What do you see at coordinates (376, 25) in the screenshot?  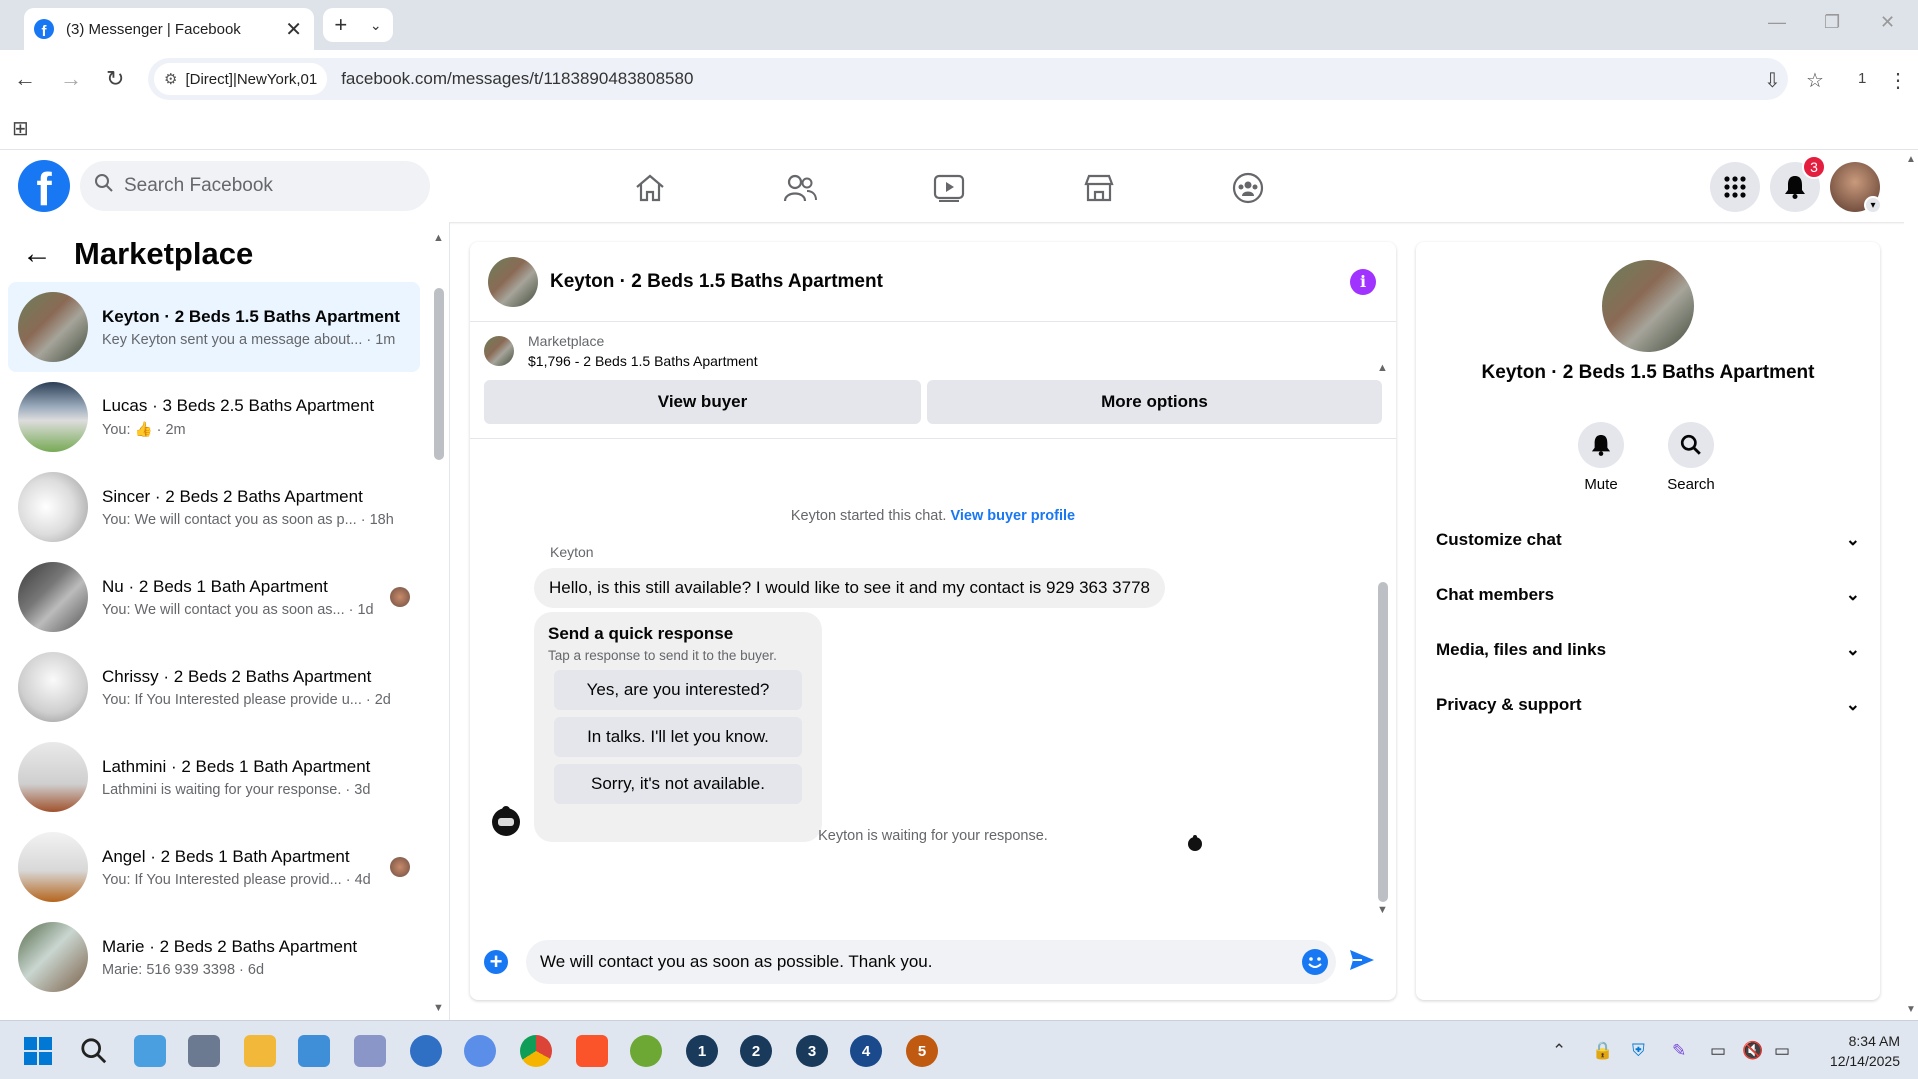 I see `tab-list-chevron-icon: ⌄` at bounding box center [376, 25].